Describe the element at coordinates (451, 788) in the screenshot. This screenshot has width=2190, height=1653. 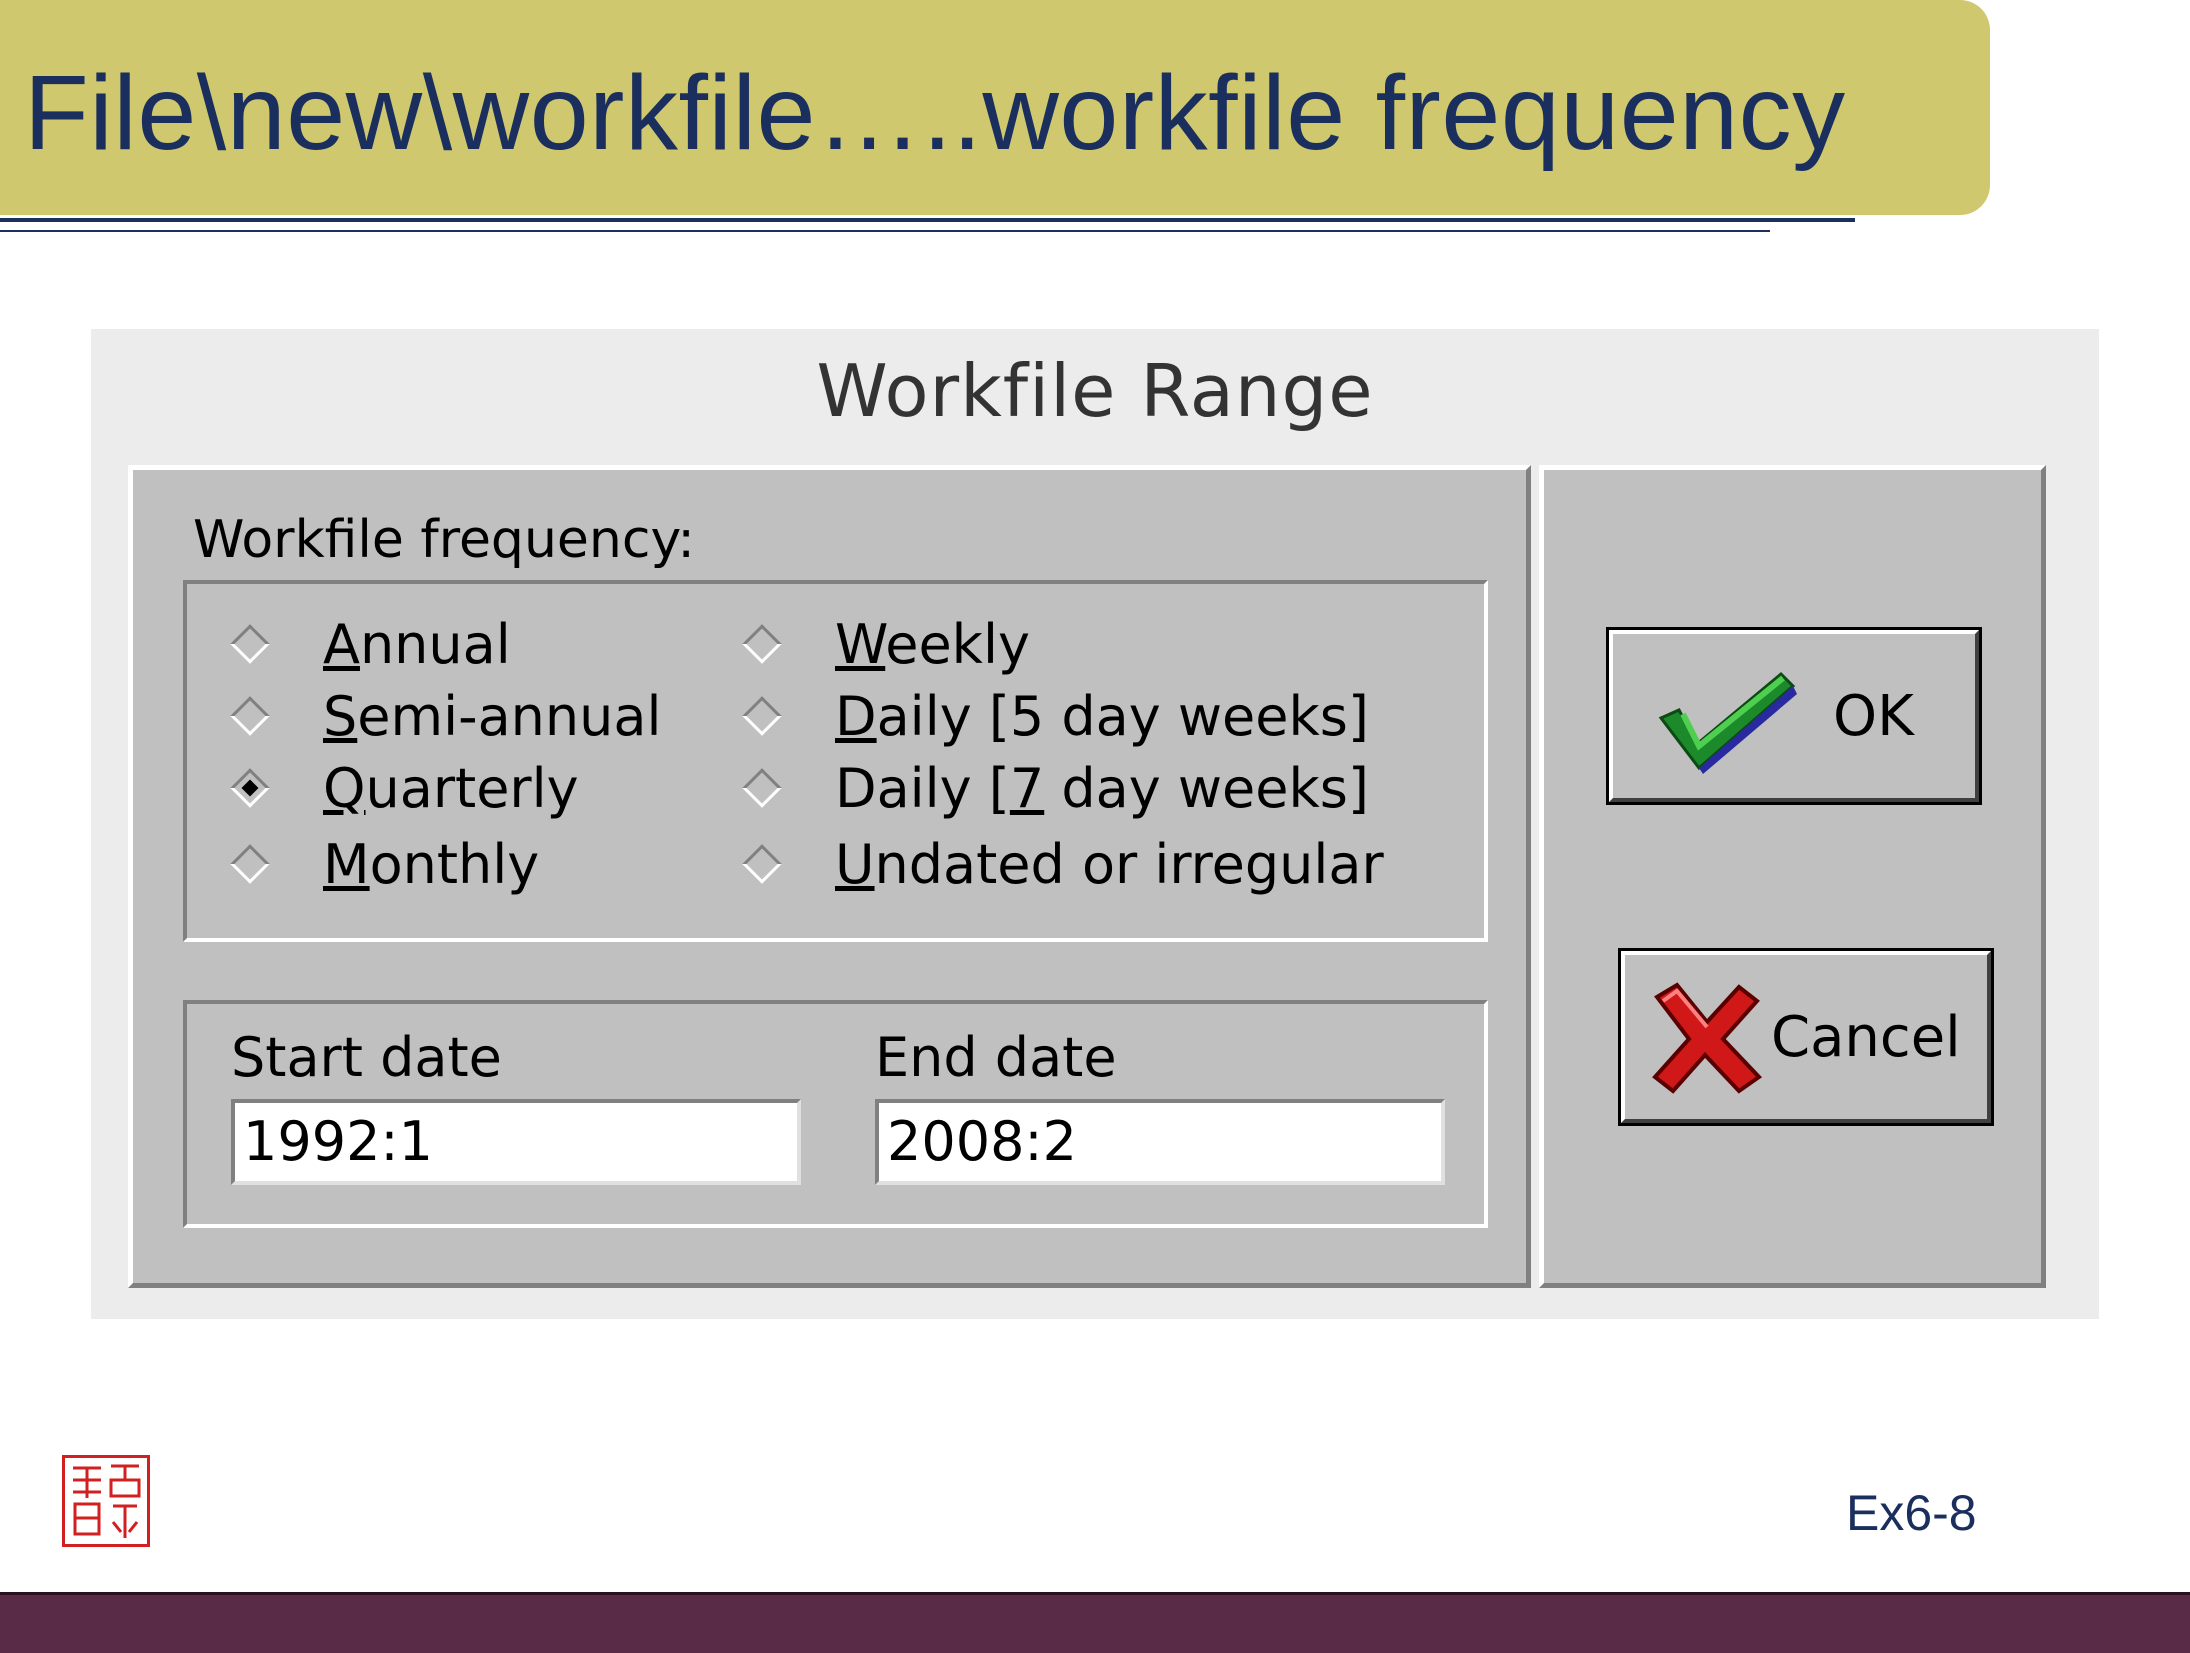
I see `radio-label: Quarterly` at that location.